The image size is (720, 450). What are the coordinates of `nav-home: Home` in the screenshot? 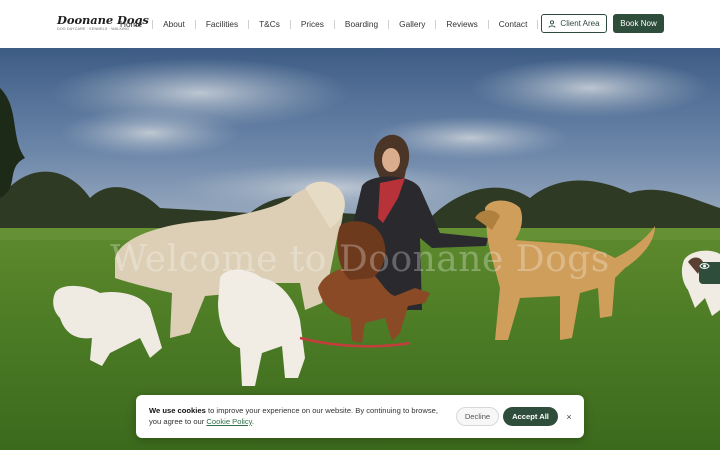 It's located at (131, 24).